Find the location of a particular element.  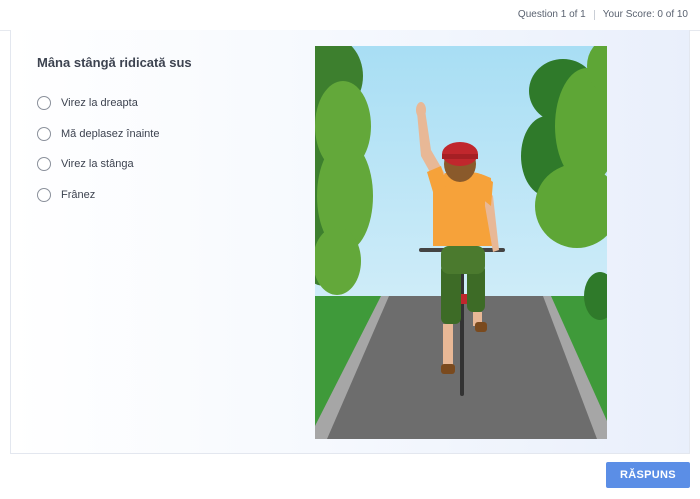

option-label: Virez la stânga is located at coordinates (97, 164).